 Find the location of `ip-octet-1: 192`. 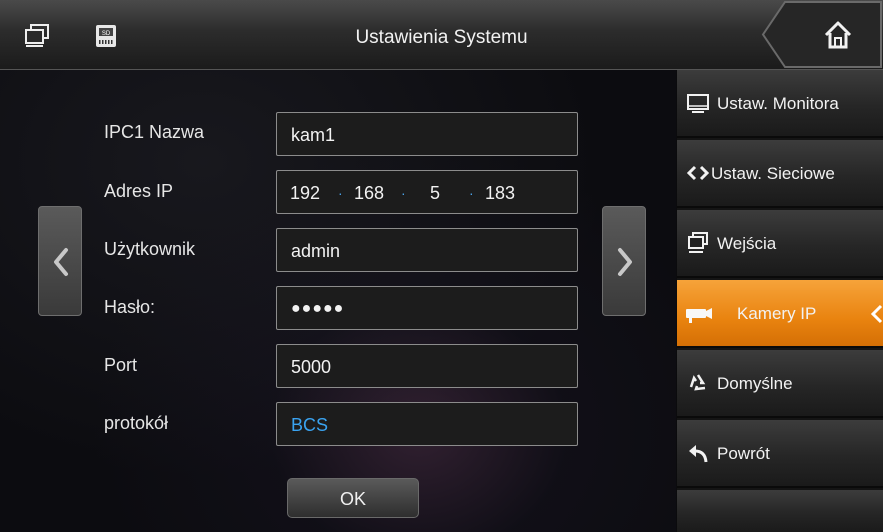

ip-octet-1: 192 is located at coordinates (305, 193).